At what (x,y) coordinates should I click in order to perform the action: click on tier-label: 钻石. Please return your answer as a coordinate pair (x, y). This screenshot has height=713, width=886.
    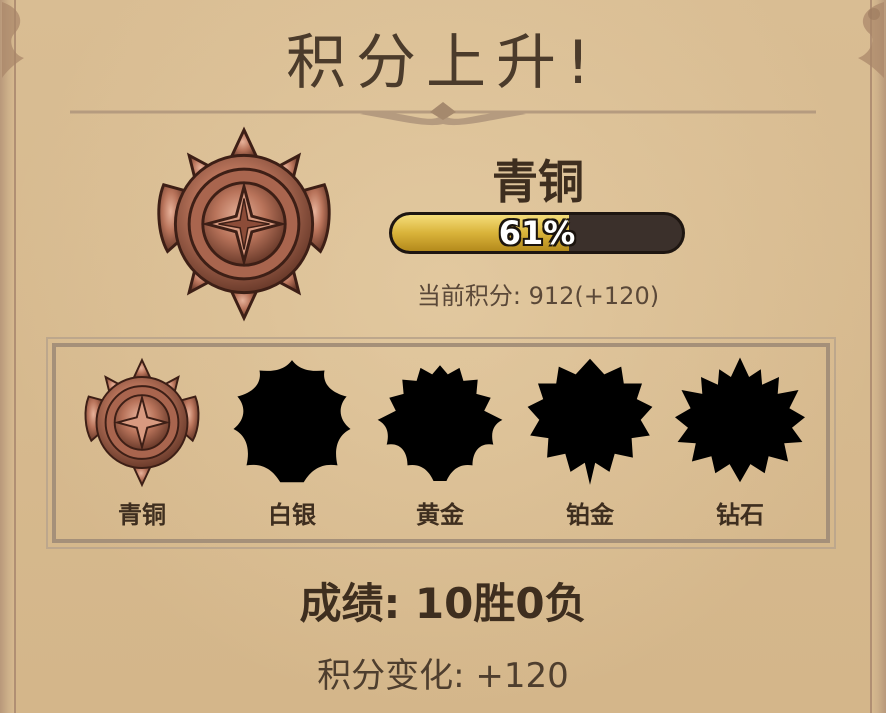
    Looking at the image, I should click on (740, 515).